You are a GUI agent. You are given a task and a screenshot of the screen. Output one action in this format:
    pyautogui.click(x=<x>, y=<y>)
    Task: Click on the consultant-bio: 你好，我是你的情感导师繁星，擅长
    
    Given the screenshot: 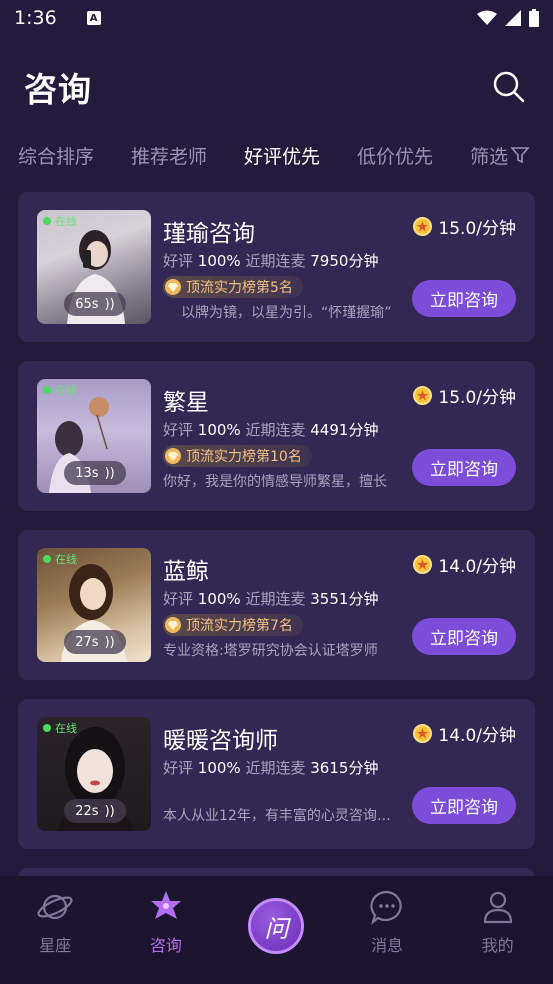 What is the action you would take?
    pyautogui.click(x=275, y=482)
    